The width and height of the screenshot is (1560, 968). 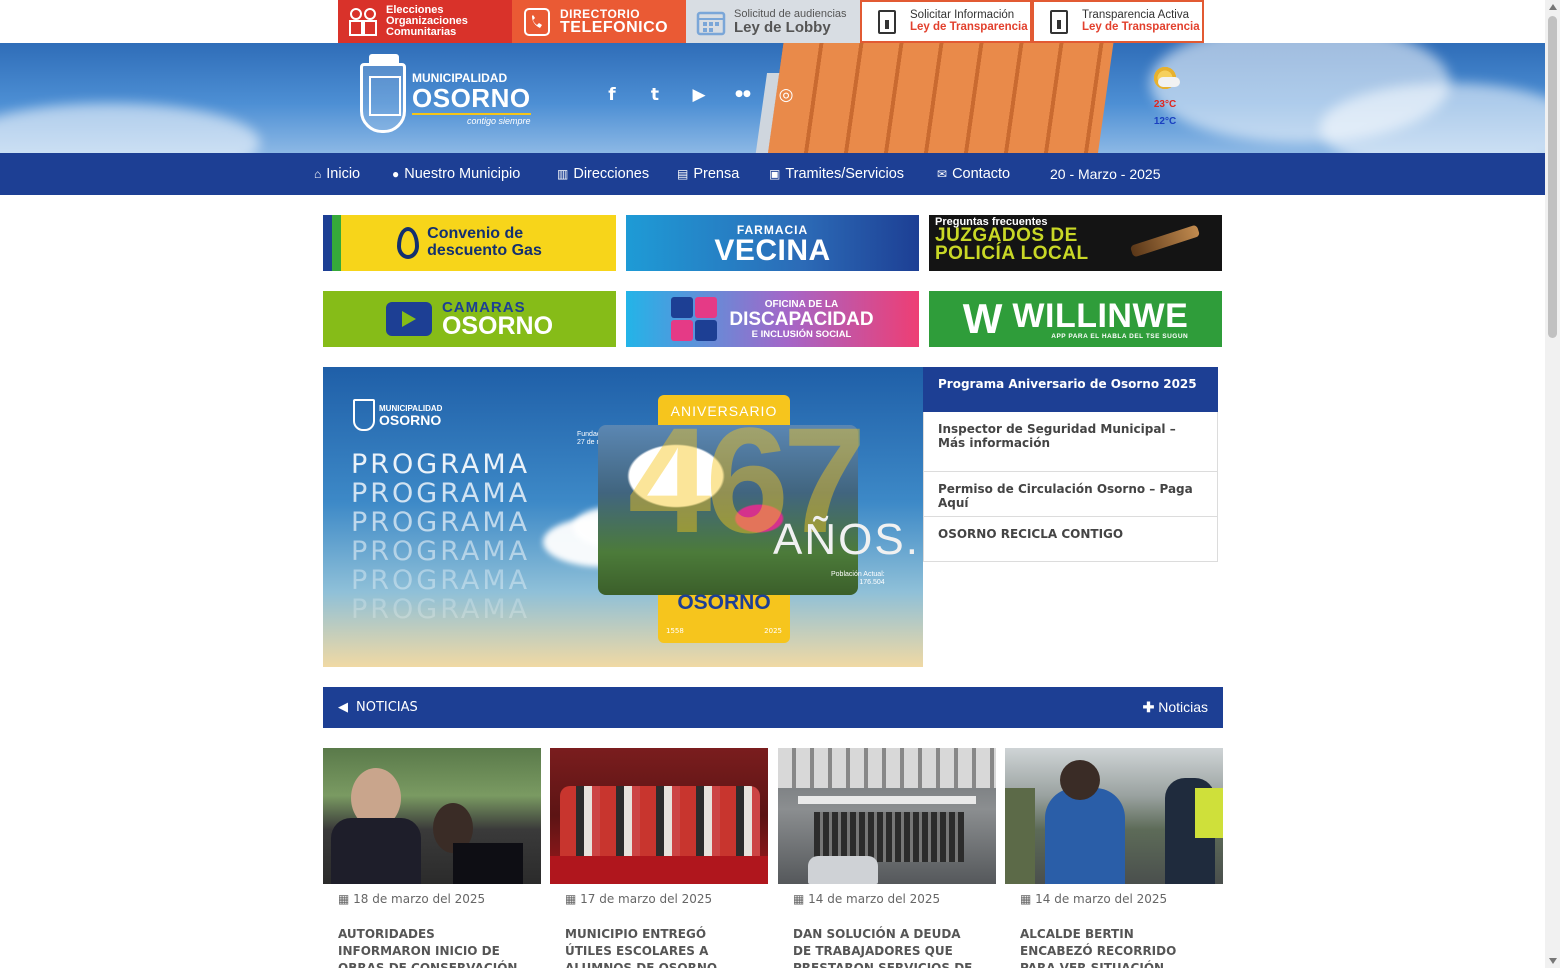 What do you see at coordinates (773, 631) in the screenshot?
I see `year-end: 2025` at bounding box center [773, 631].